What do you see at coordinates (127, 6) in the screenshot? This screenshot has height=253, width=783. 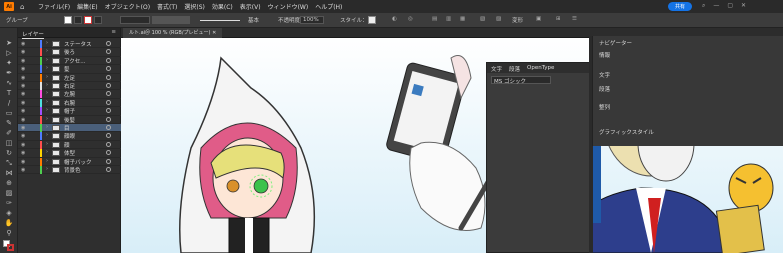 I see `menu-object: オブジェクト(O)` at bounding box center [127, 6].